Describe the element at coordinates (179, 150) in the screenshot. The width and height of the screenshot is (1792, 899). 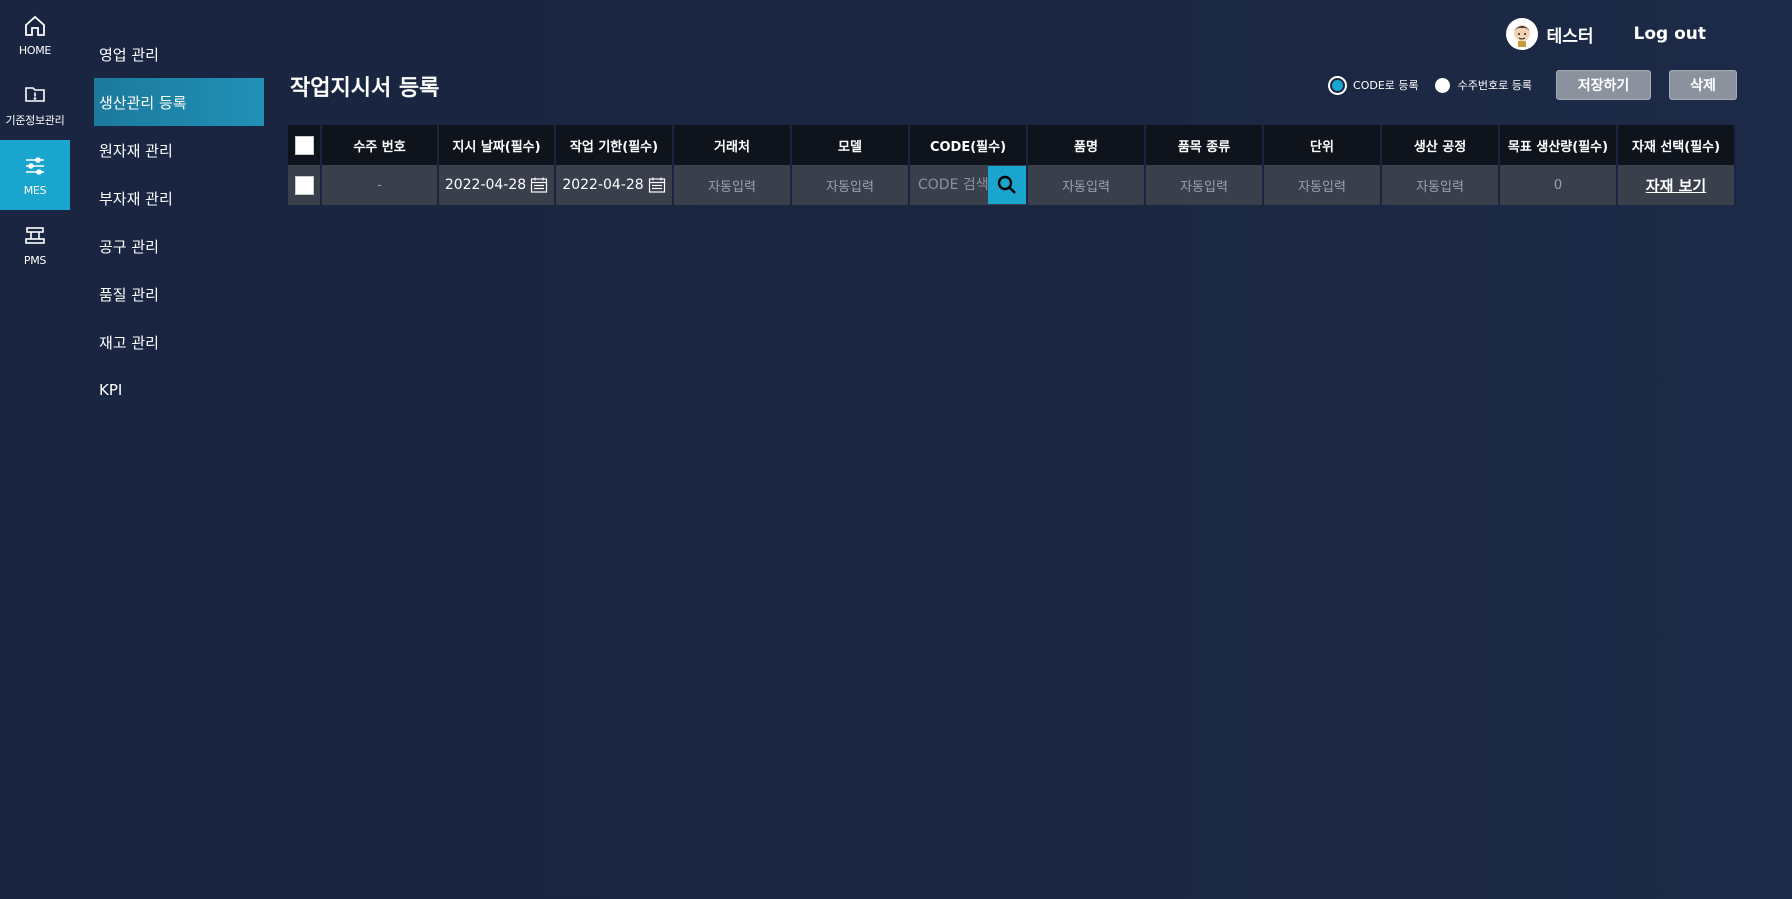
I see `menu-item-raw-materials: 원자재 관리` at that location.